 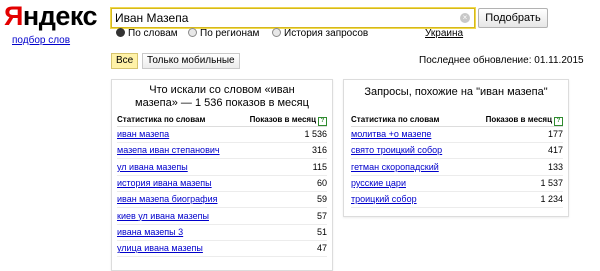 I want to click on clear-icon: ×, so click(x=465, y=18).